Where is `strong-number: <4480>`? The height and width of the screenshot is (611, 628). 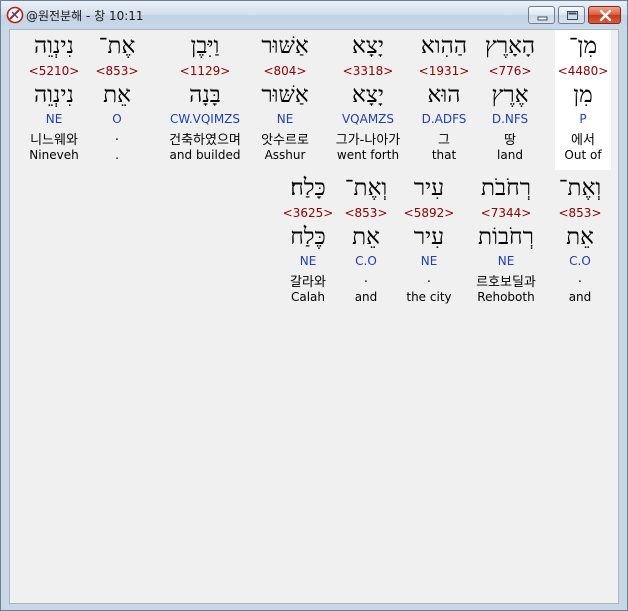 strong-number: <4480> is located at coordinates (583, 71).